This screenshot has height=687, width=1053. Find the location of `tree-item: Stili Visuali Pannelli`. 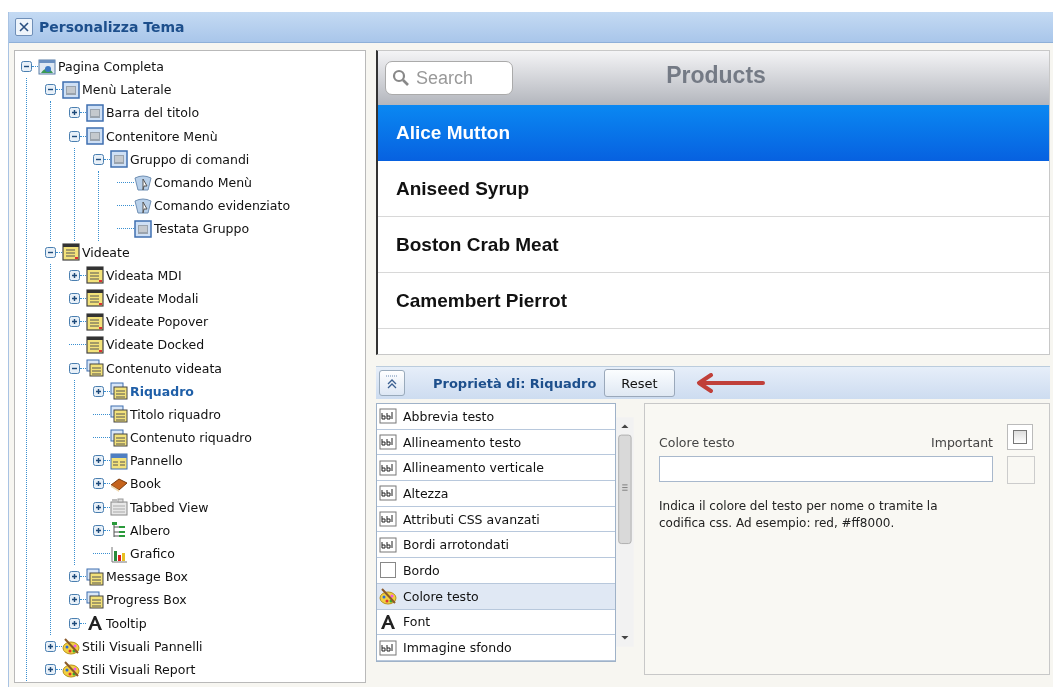

tree-item: Stili Visuali Pannelli is located at coordinates (142, 646).